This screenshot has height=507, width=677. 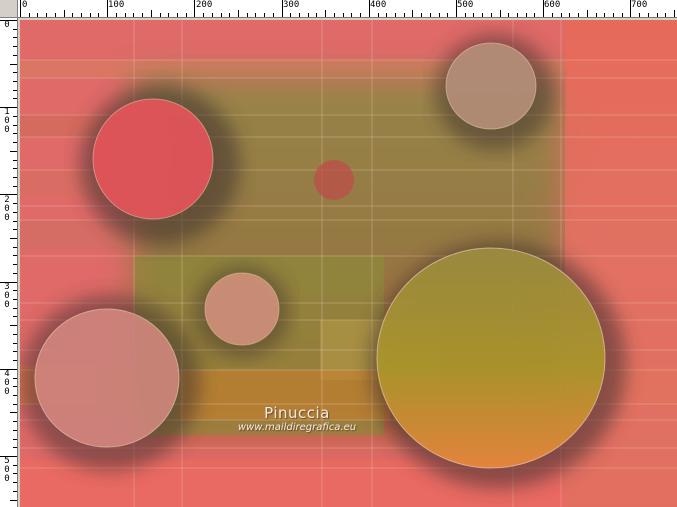 I want to click on circle-bottom-left, so click(x=107, y=378).